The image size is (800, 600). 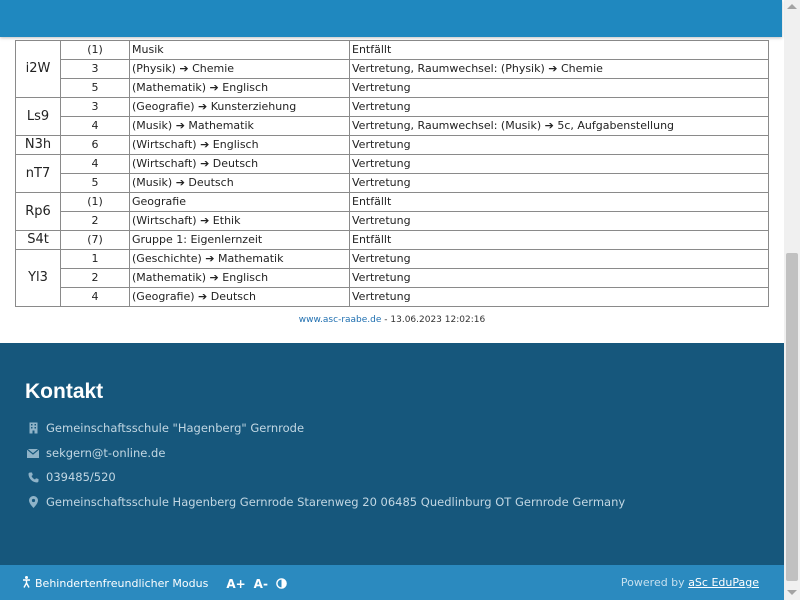 I want to click on subject-cell: (Geschichte) ➔ Mathematik, so click(x=239, y=259).